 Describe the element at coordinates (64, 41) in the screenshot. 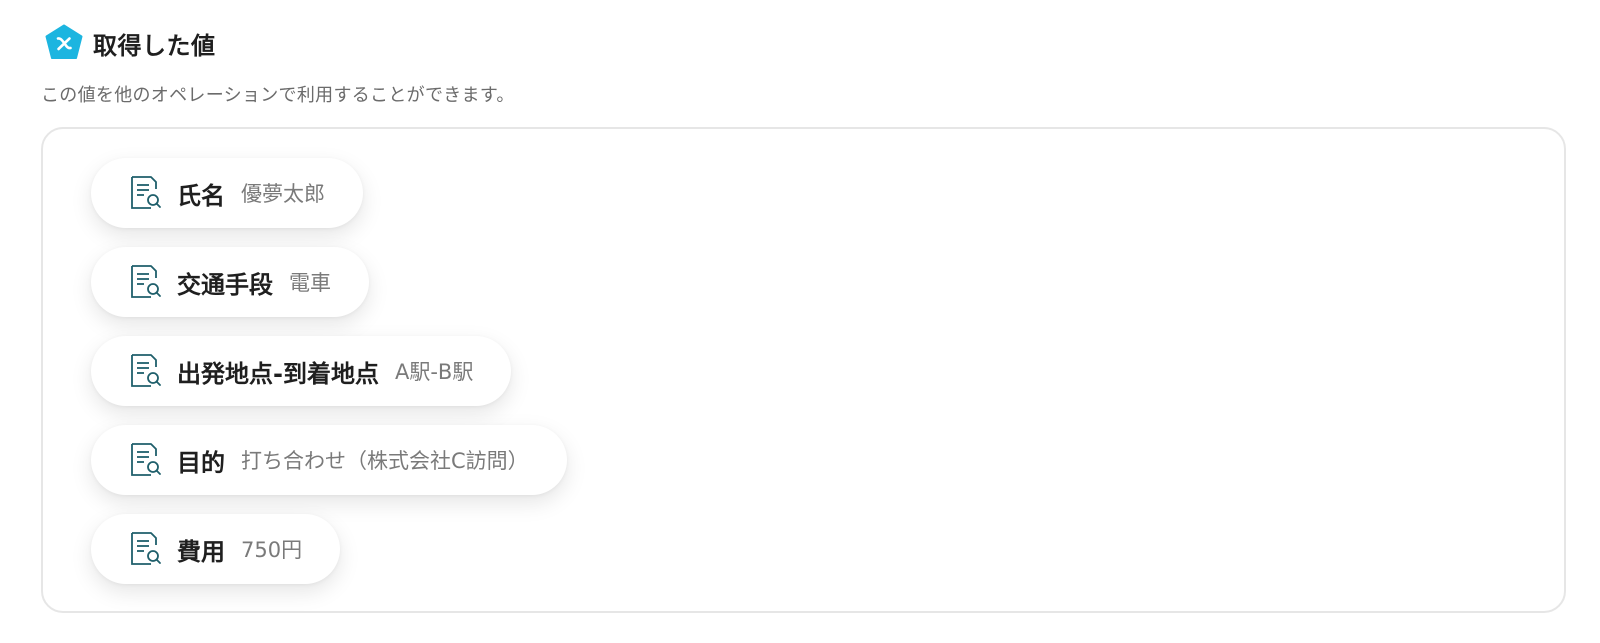

I see `brand-pentagon-icon` at that location.